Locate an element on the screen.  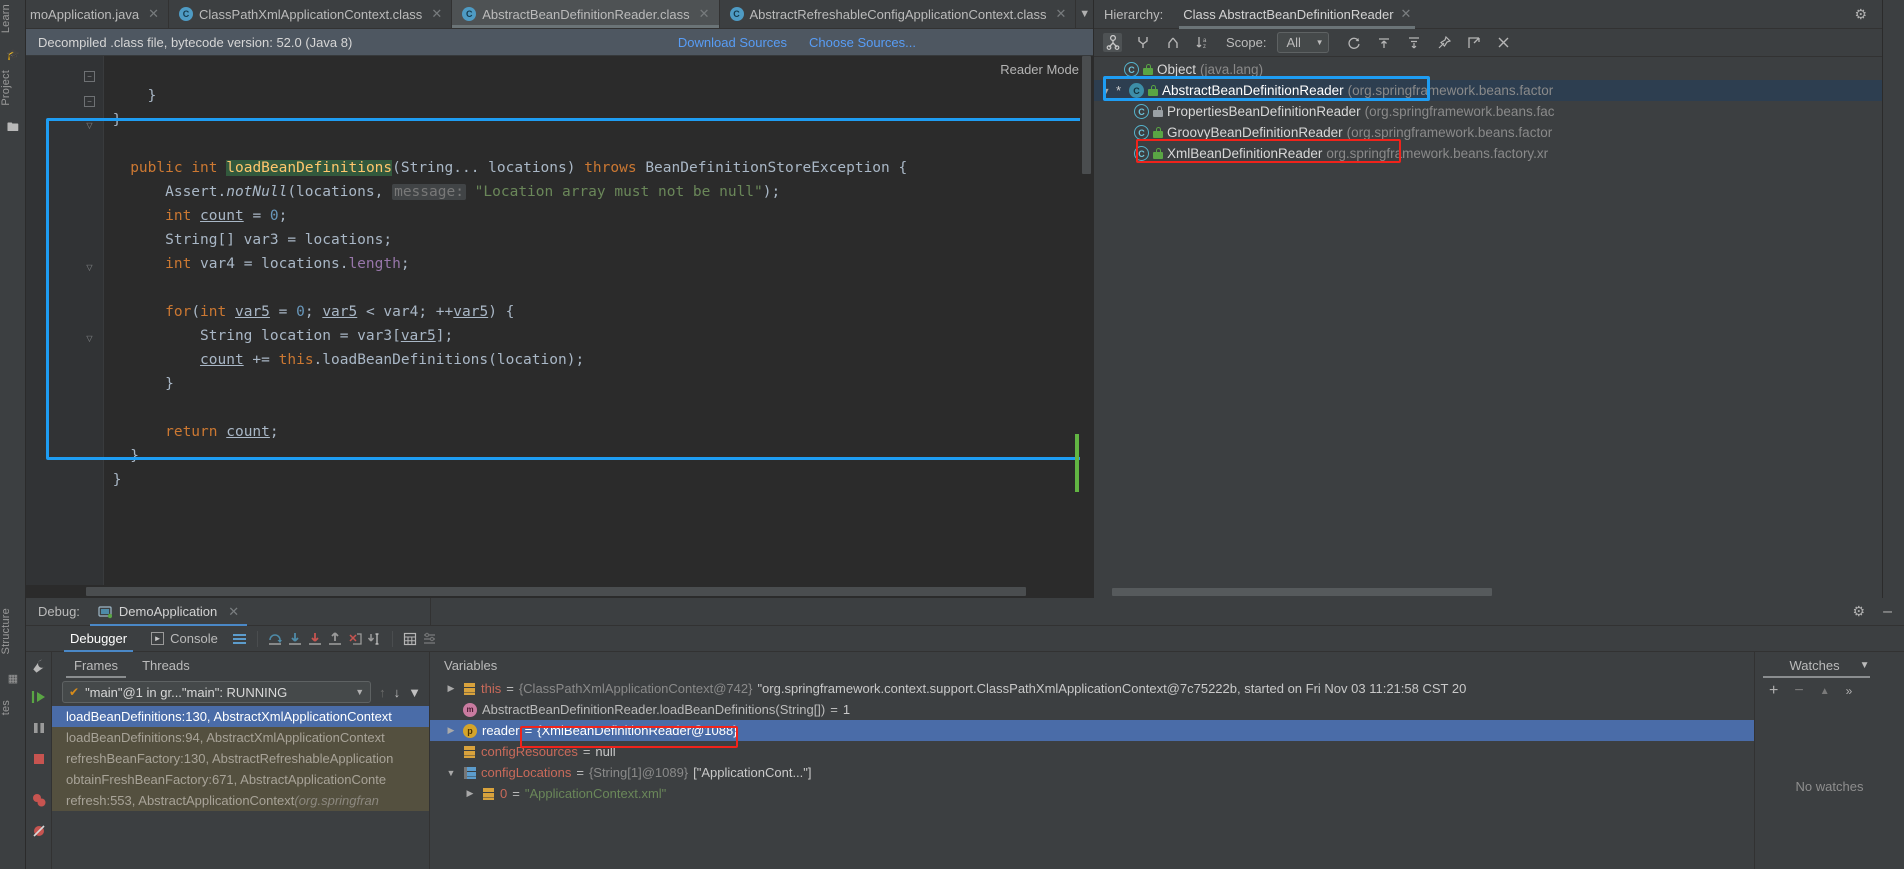
editor-tab-demoapplication: moApplication.java ✕ is located at coordinates (98, 14).